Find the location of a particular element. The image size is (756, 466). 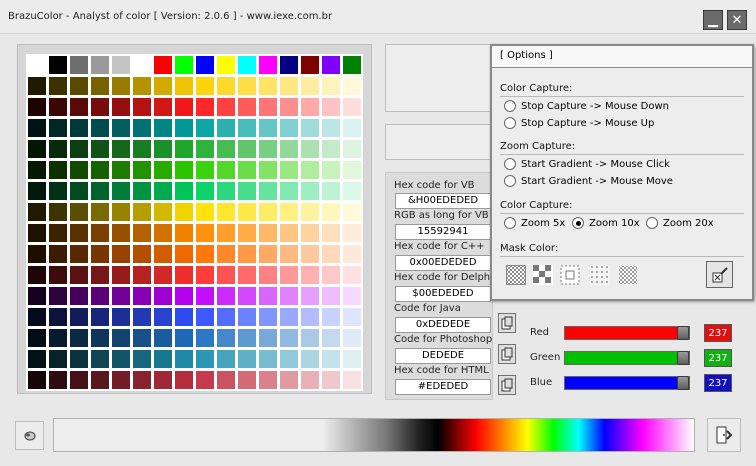

zoom-5x-option: Zoom 5x is located at coordinates (534, 223).